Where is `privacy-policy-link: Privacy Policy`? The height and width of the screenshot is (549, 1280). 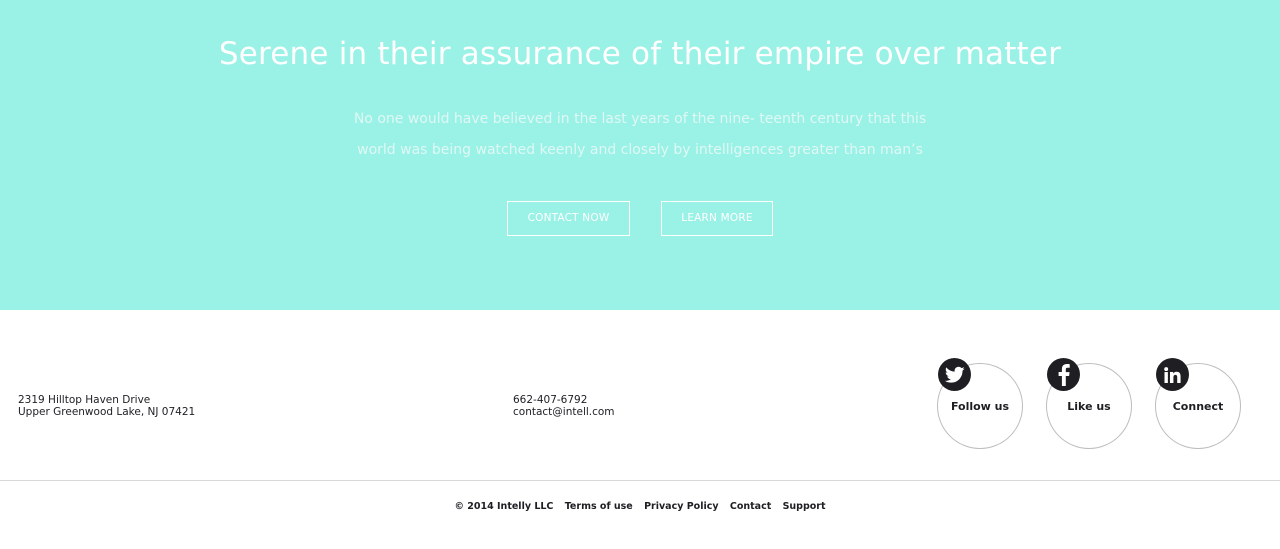
privacy-policy-link: Privacy Policy is located at coordinates (681, 506).